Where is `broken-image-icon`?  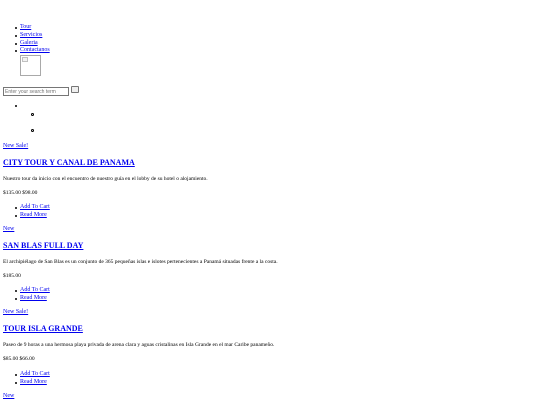
broken-image-icon is located at coordinates (25, 59).